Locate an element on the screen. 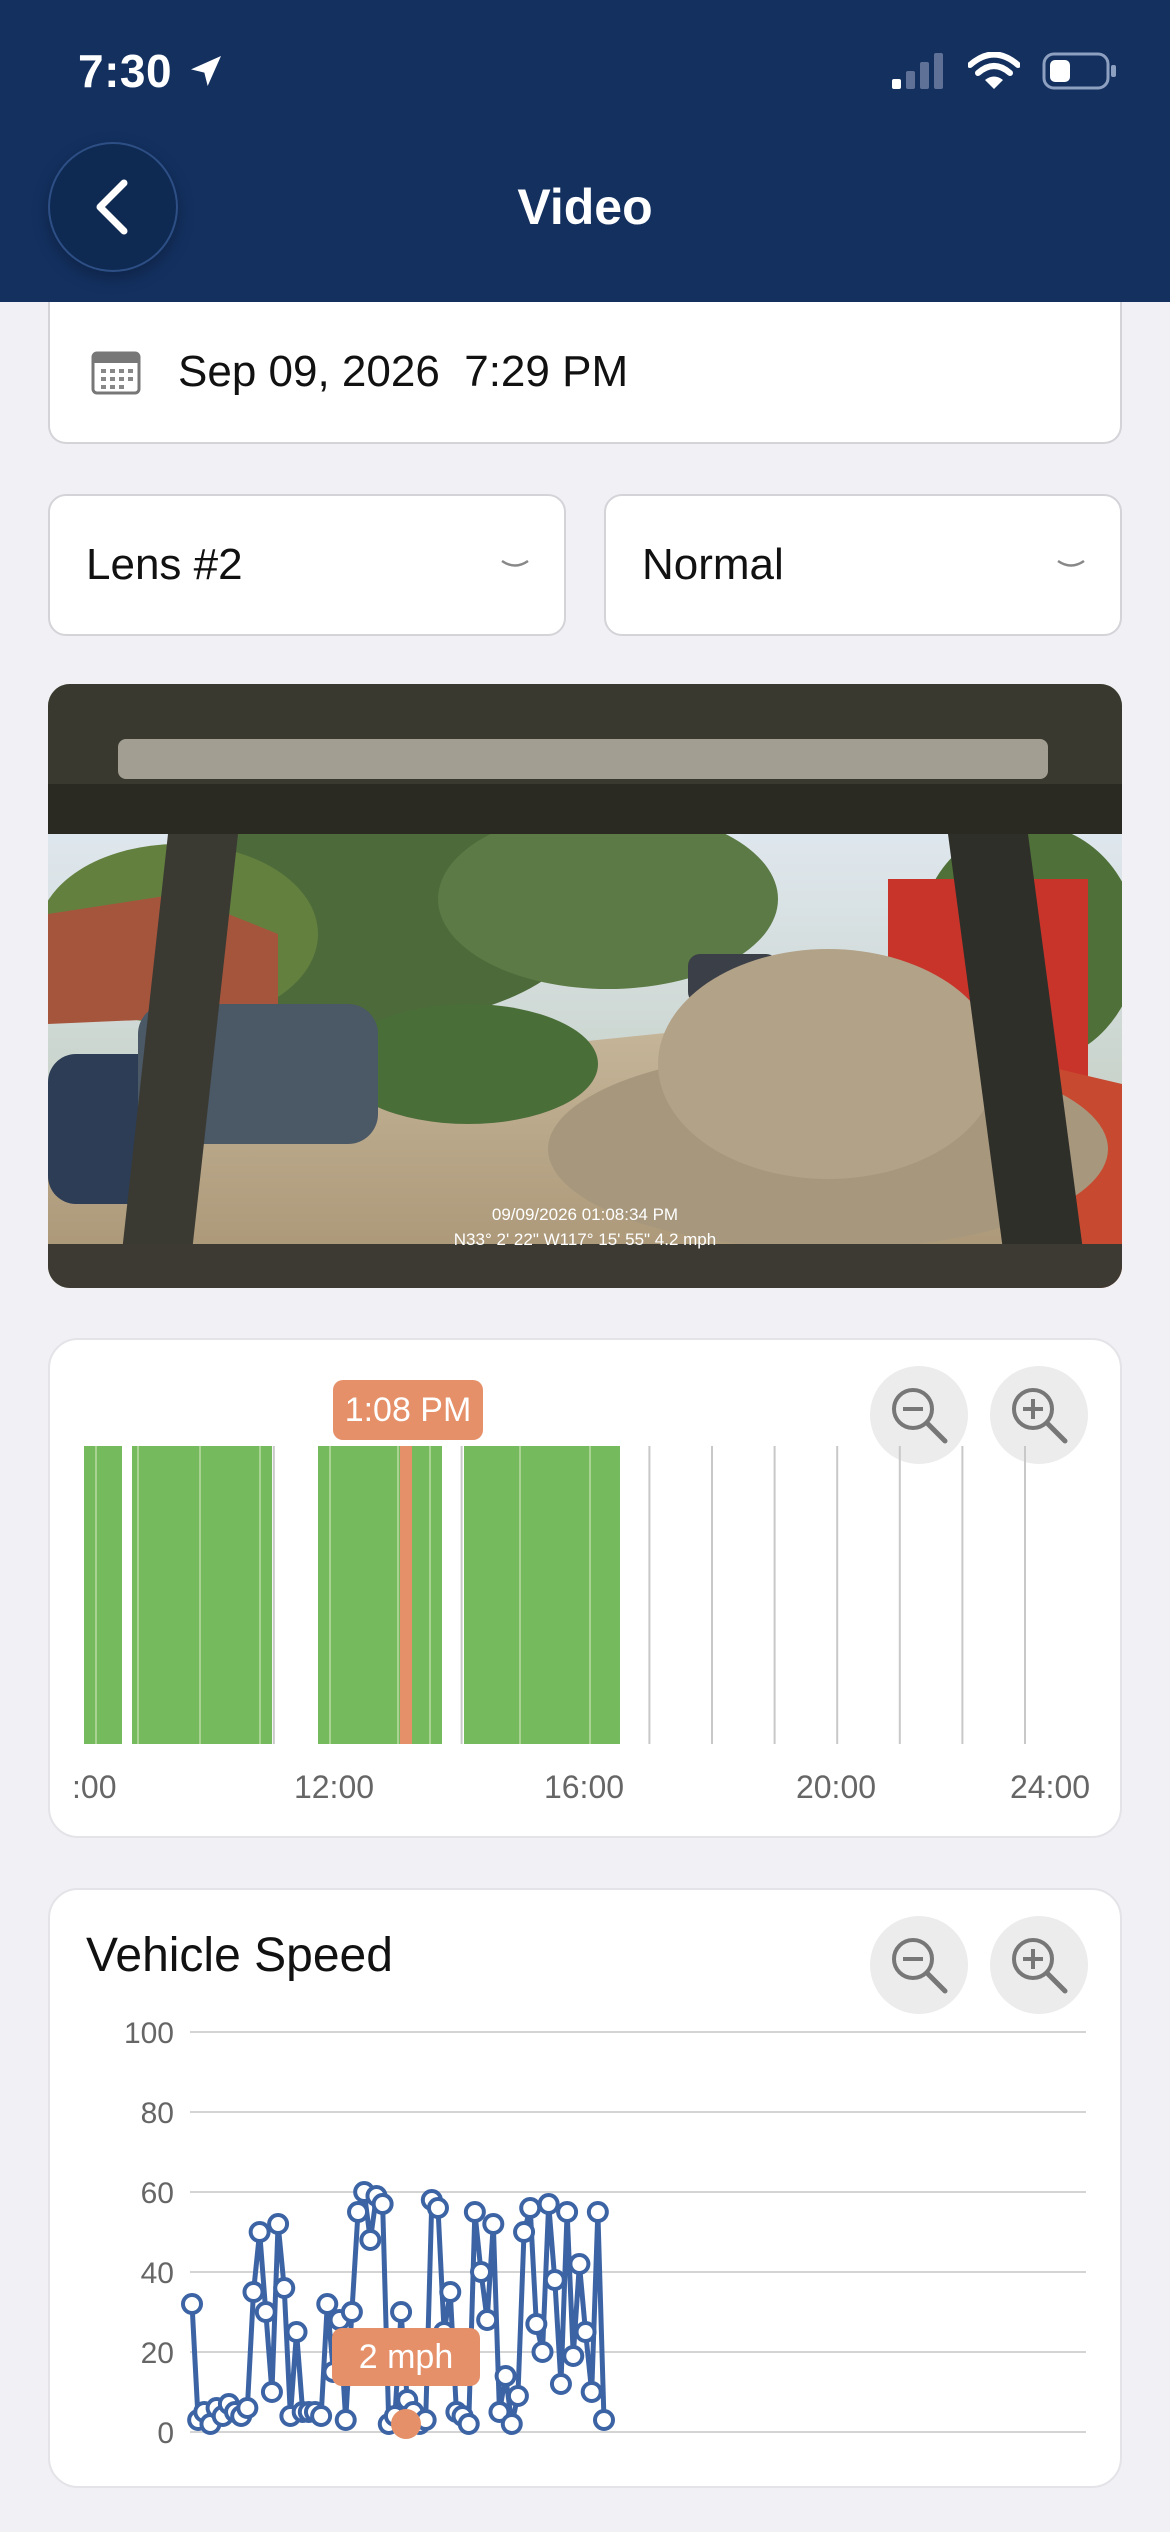  speed-value-tooltip: 2 mph is located at coordinates (406, 2357).